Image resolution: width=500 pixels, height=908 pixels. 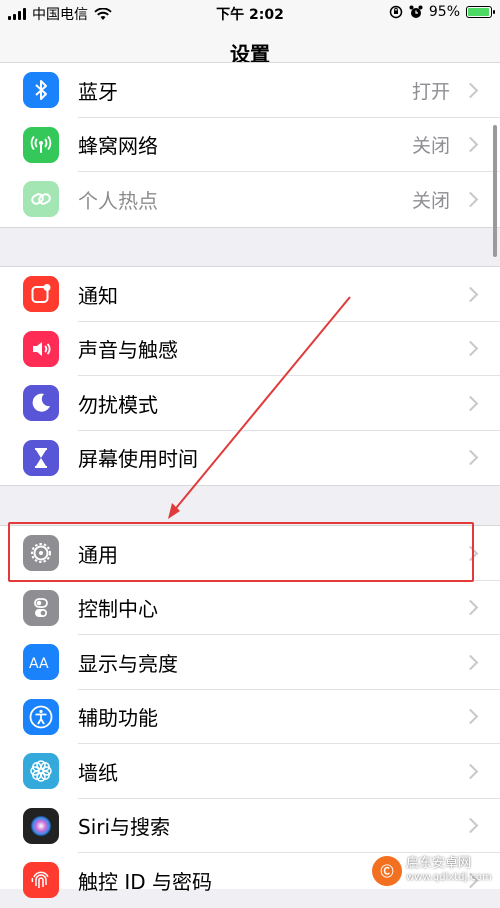 What do you see at coordinates (98, 295) in the screenshot?
I see `settings-row-label: 通知` at bounding box center [98, 295].